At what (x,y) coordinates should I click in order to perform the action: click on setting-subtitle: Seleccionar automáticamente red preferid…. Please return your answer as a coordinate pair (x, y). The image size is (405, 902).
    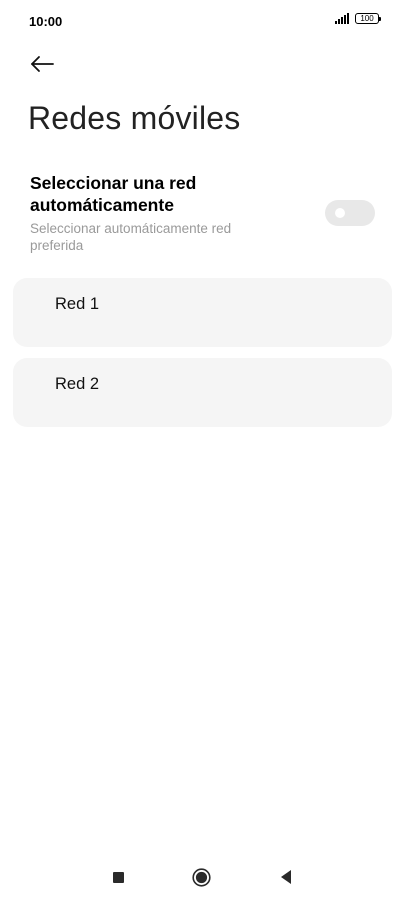
    Looking at the image, I should click on (131, 237).